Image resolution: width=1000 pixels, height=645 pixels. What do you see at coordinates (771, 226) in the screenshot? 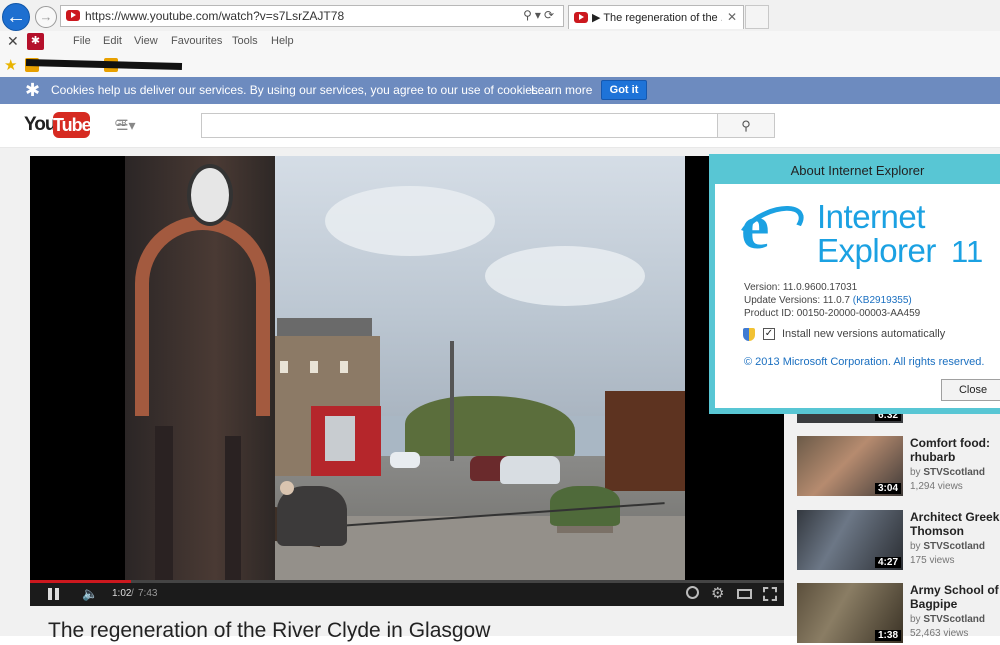
I see `internet-explorer-logo-icon: e` at bounding box center [771, 226].